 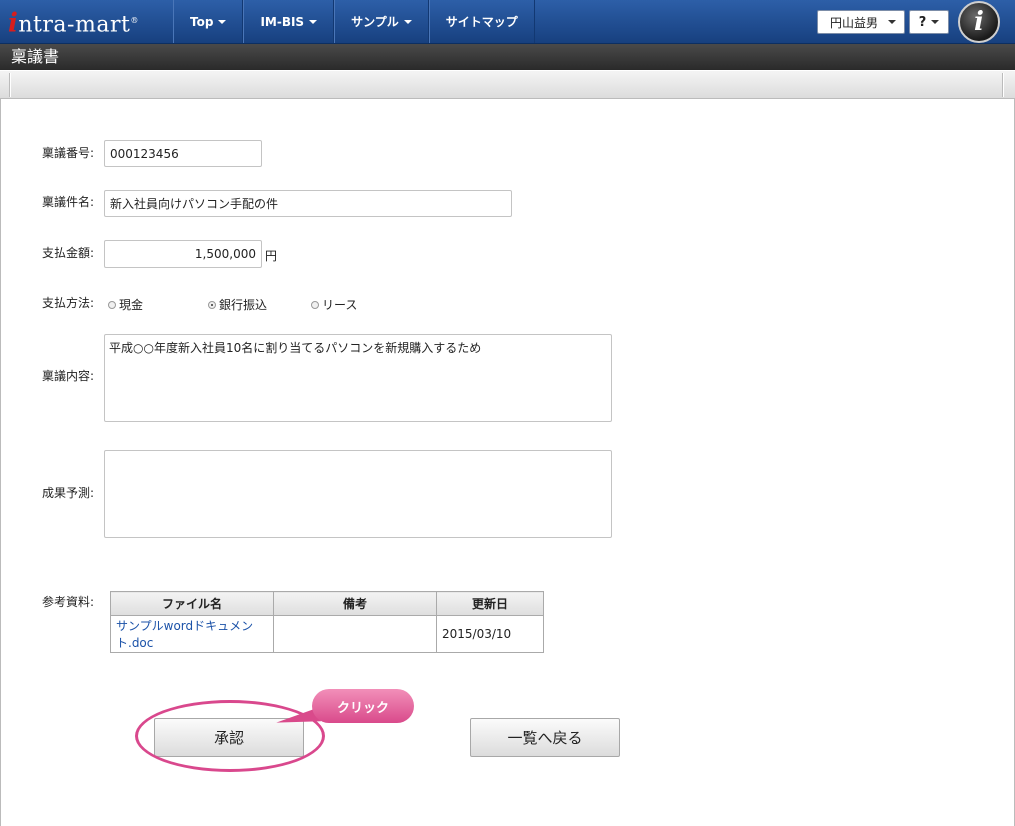 I want to click on help-icon: ?, so click(x=922, y=22).